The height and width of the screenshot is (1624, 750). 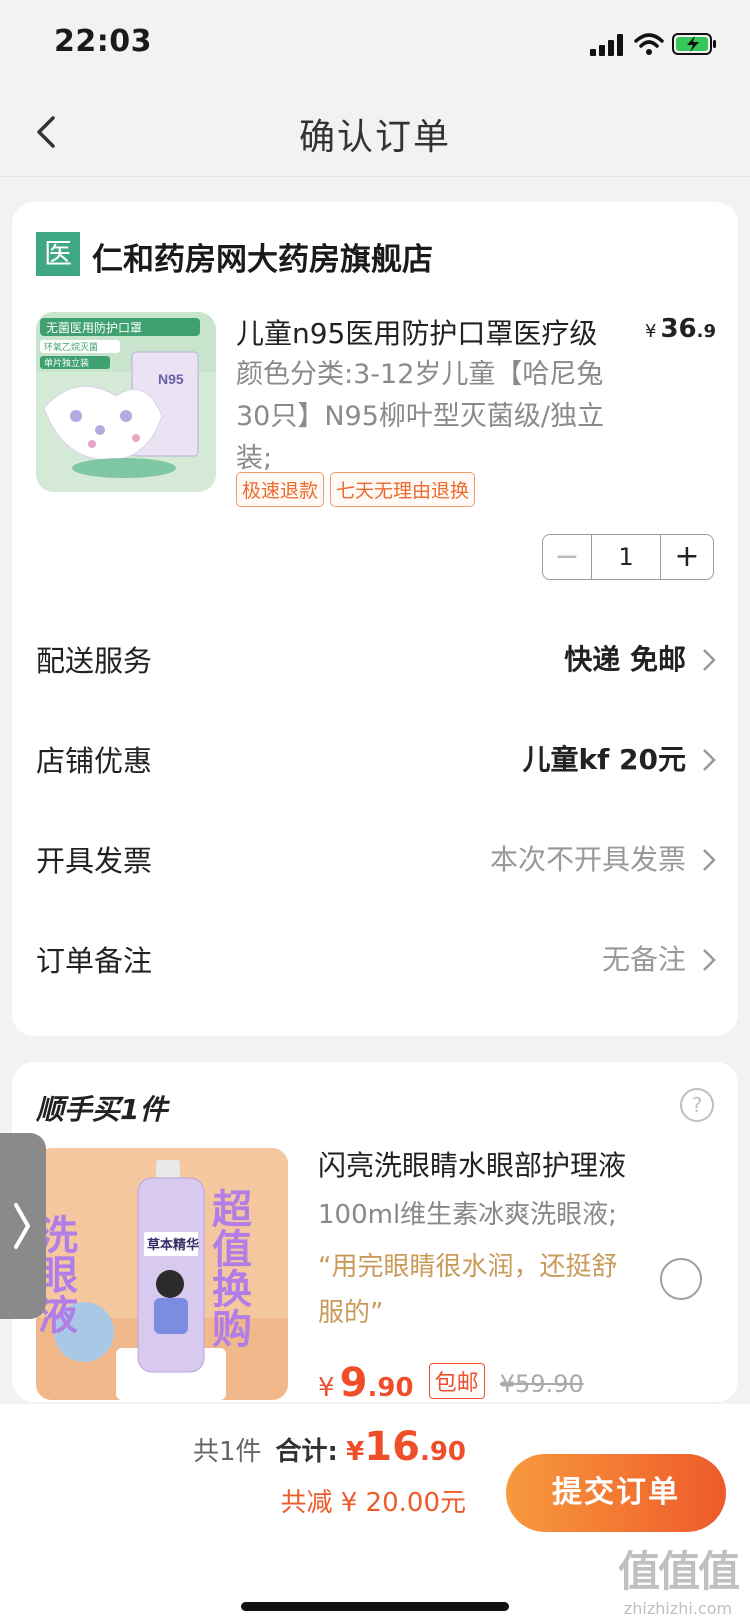 I want to click on cellular-signal-icon, so click(x=607, y=45).